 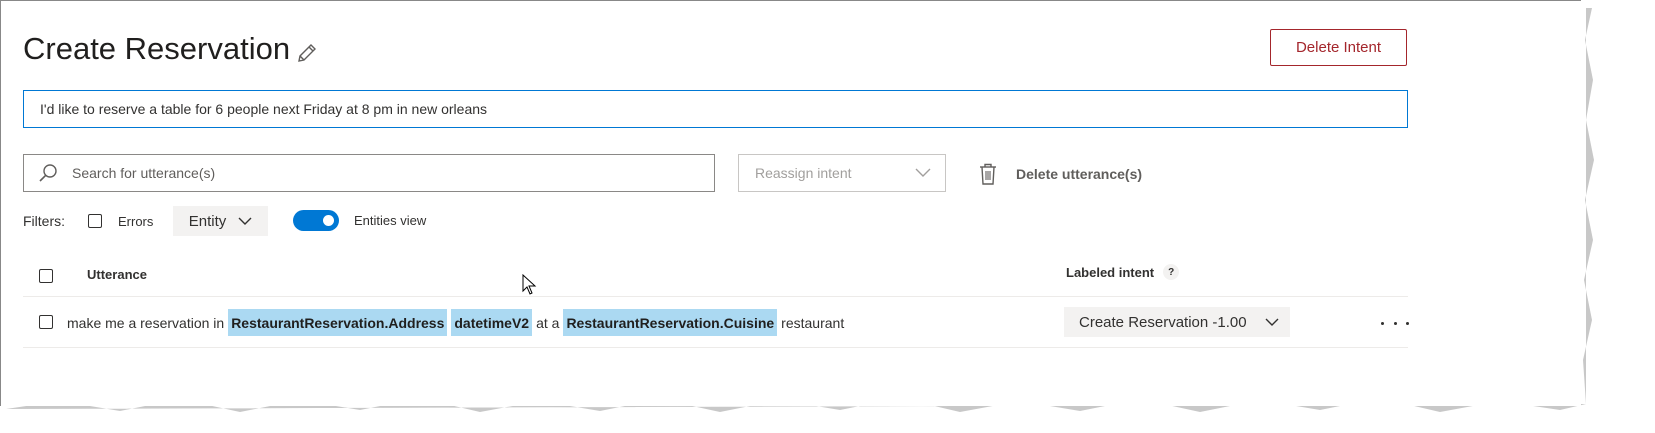 What do you see at coordinates (146, 322) in the screenshot?
I see `utterance-token: make me a reservation in` at bounding box center [146, 322].